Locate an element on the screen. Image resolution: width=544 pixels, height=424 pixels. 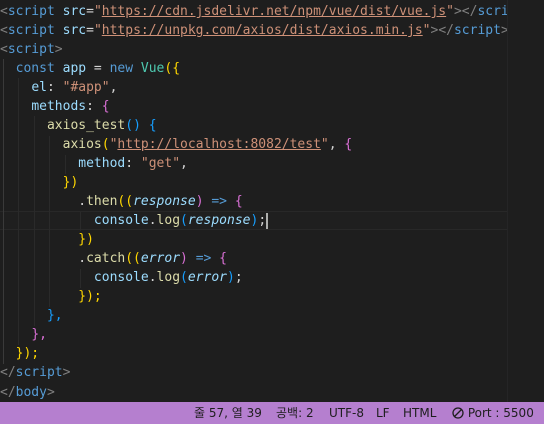
code-token: catch is located at coordinates (106, 258).